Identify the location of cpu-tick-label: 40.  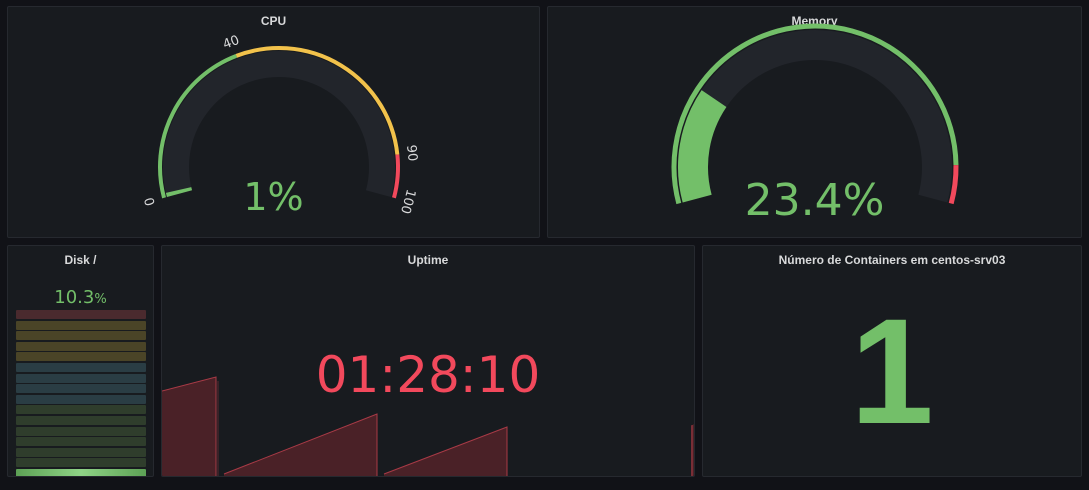
(231, 43).